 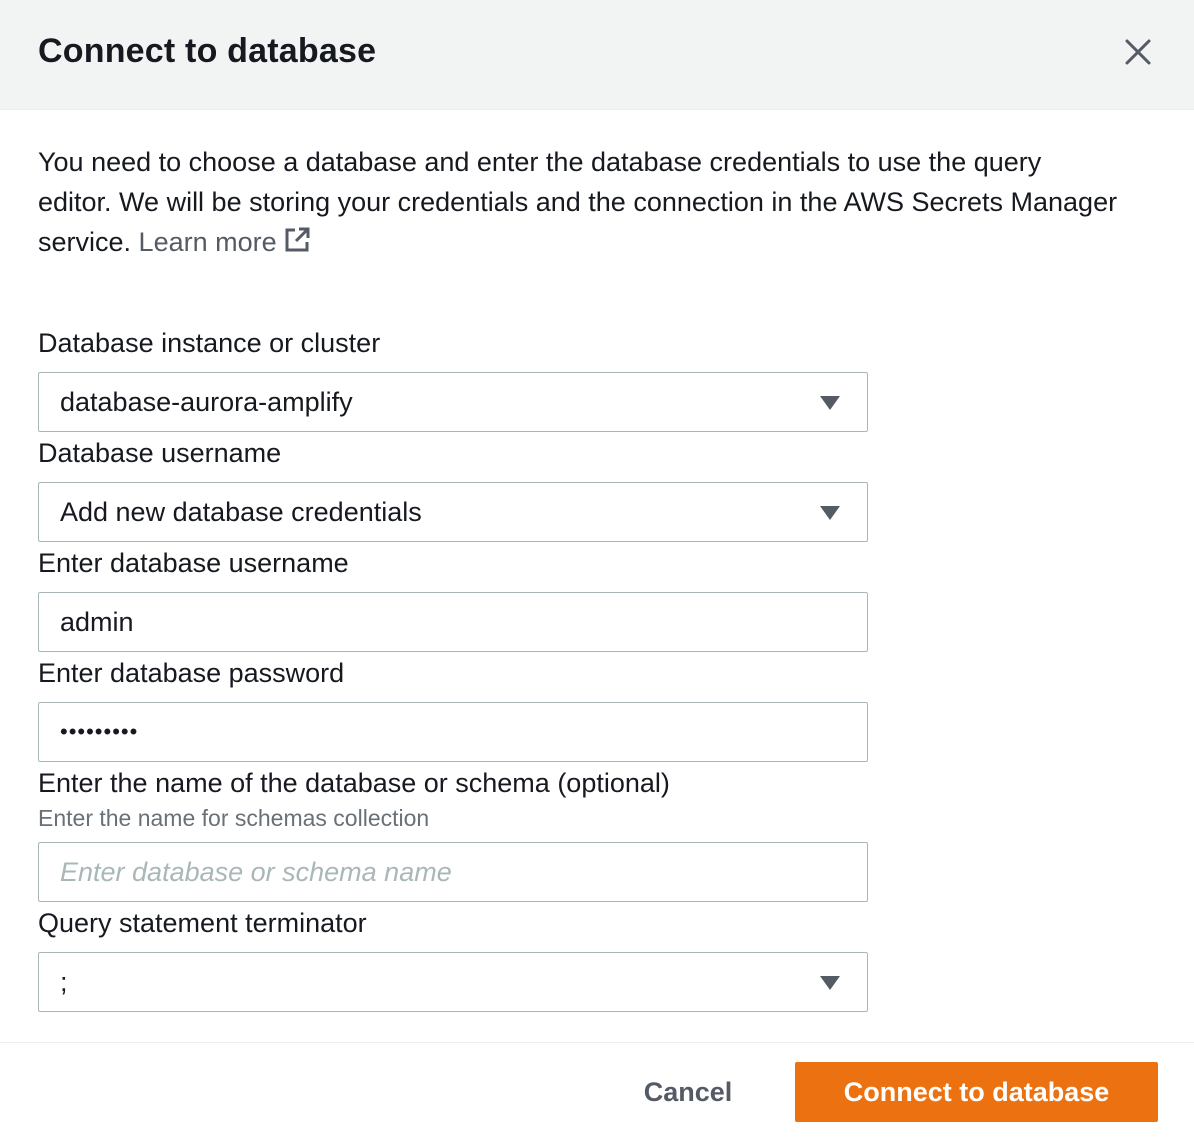 I want to click on cancel-button: Cancel, so click(x=688, y=1092).